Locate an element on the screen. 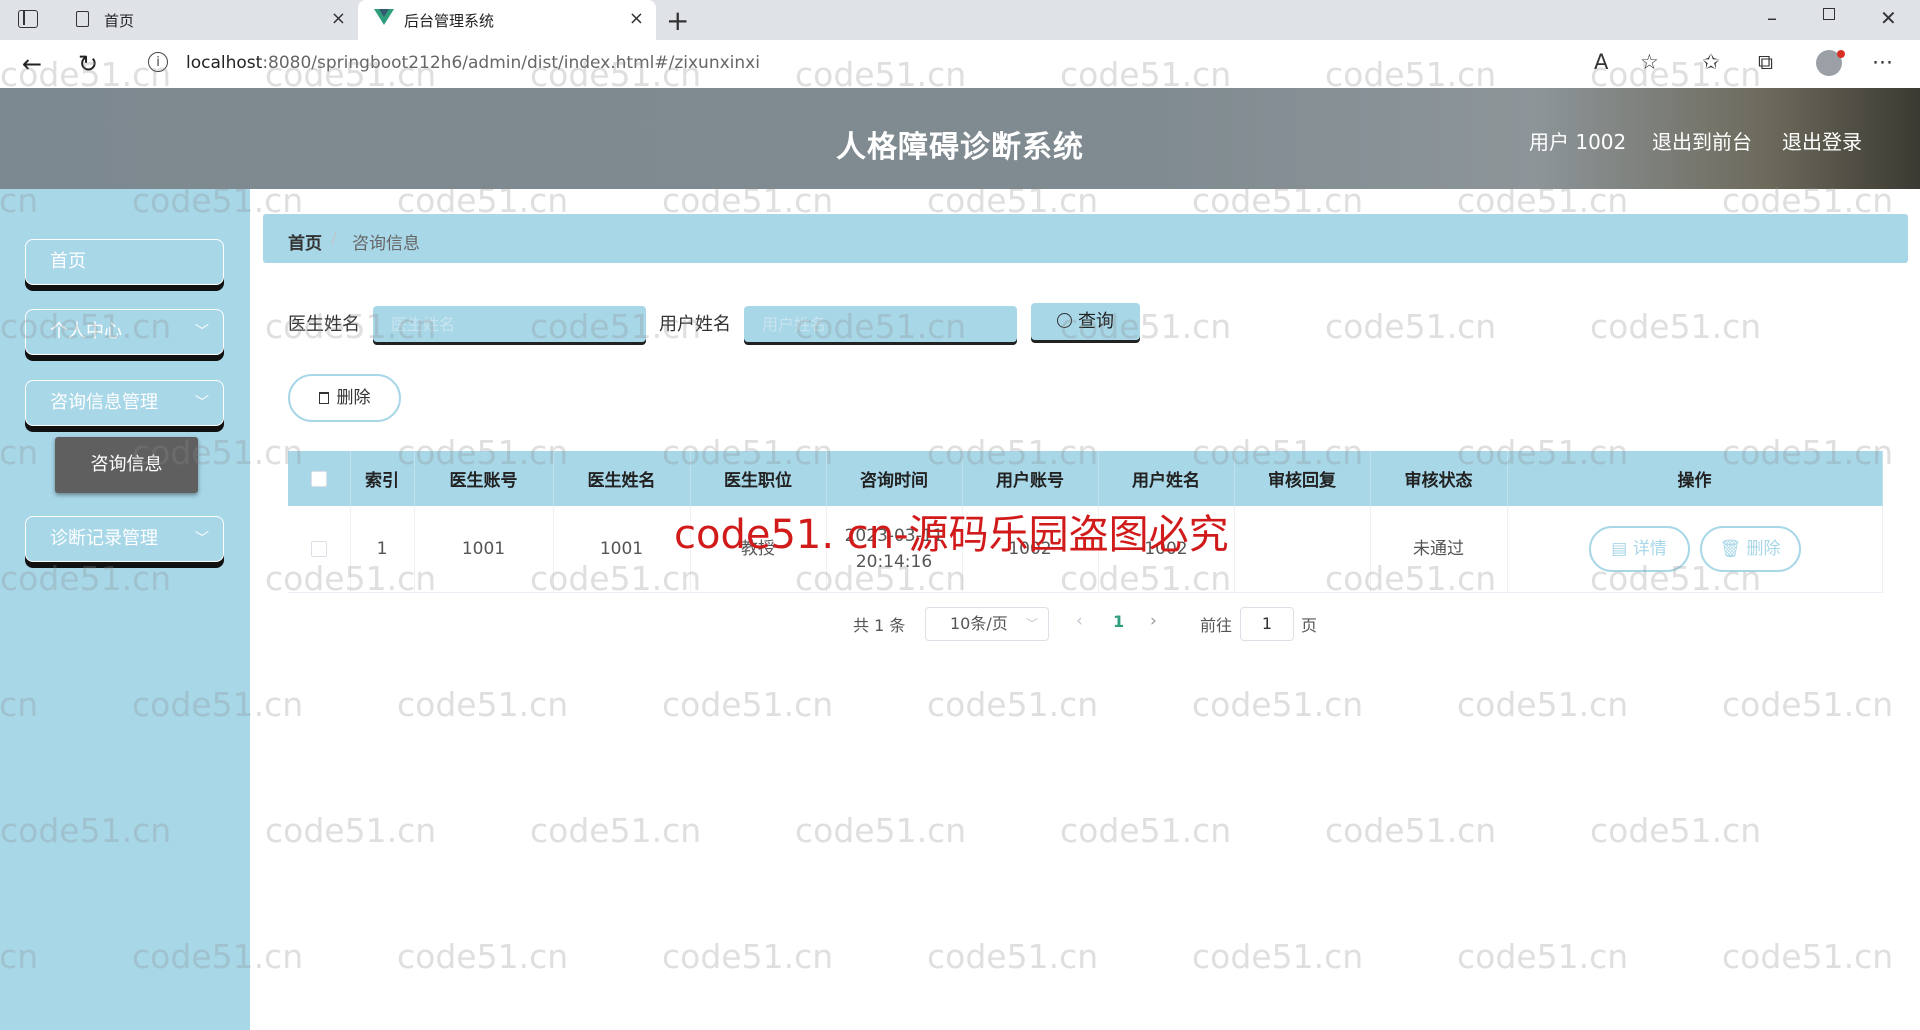  sidebar-item-diagnosis-manage: 诊断记录管理 ﹀ is located at coordinates (124, 539).